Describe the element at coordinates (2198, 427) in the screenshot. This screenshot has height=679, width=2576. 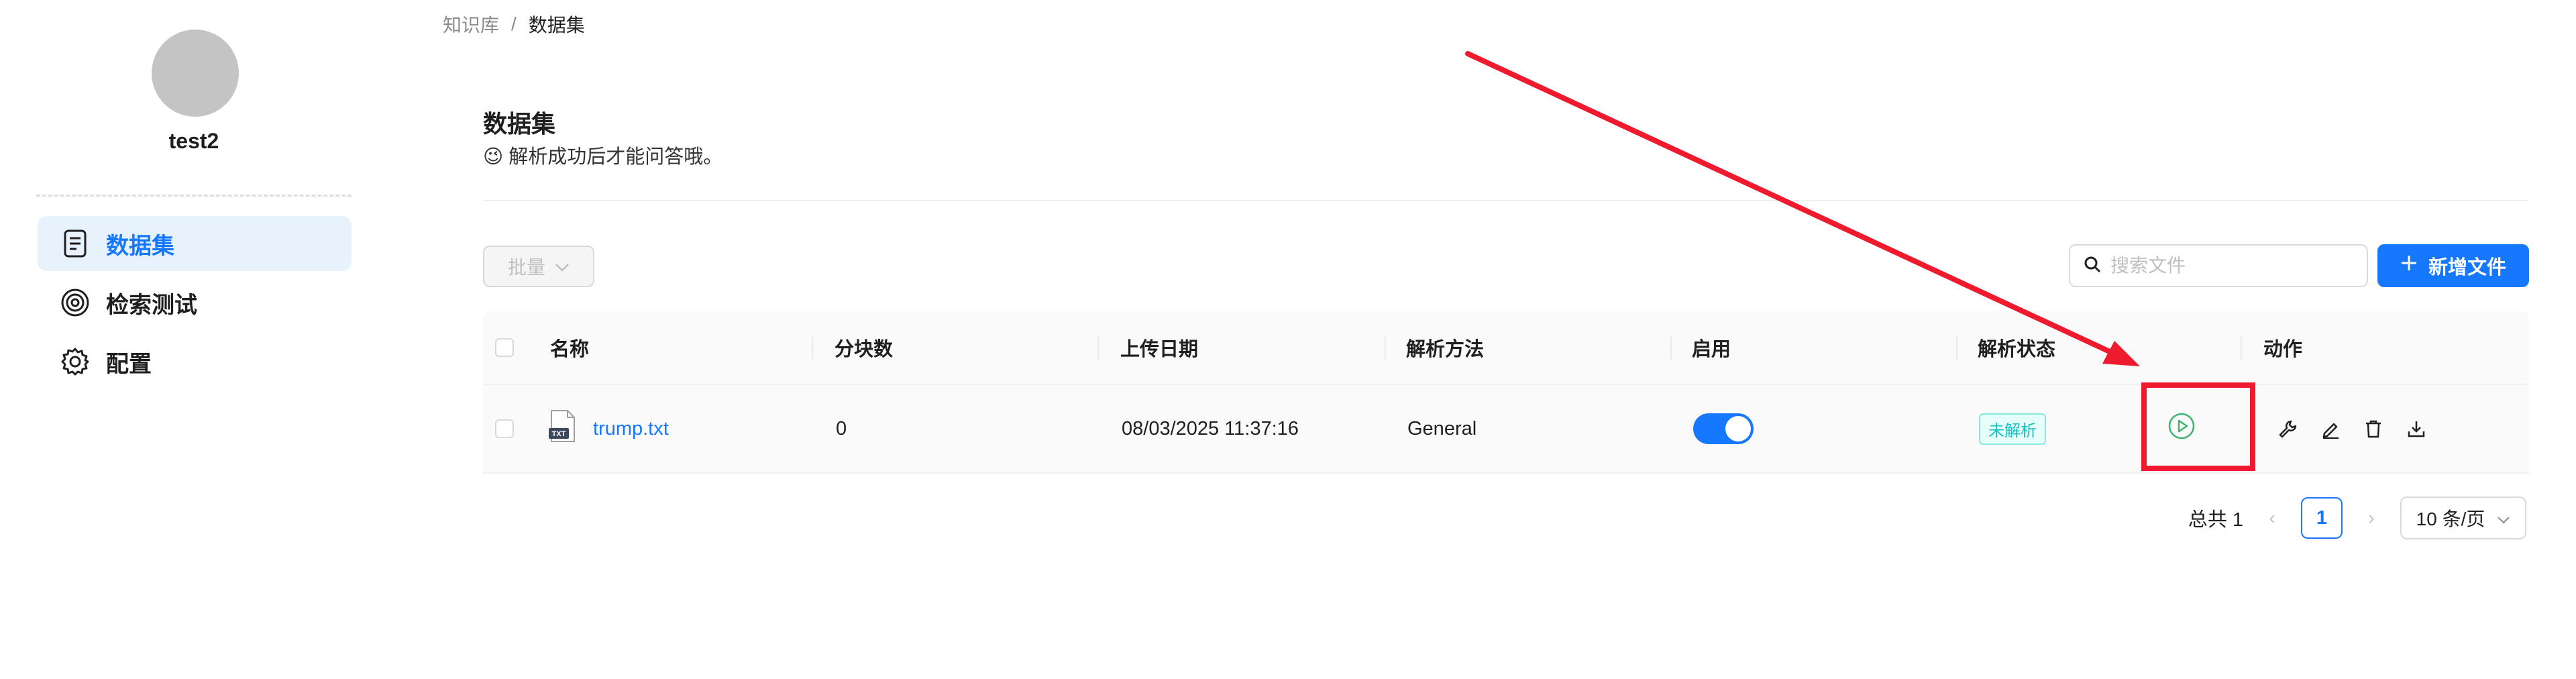
I see `annotation-highlight-box` at that location.